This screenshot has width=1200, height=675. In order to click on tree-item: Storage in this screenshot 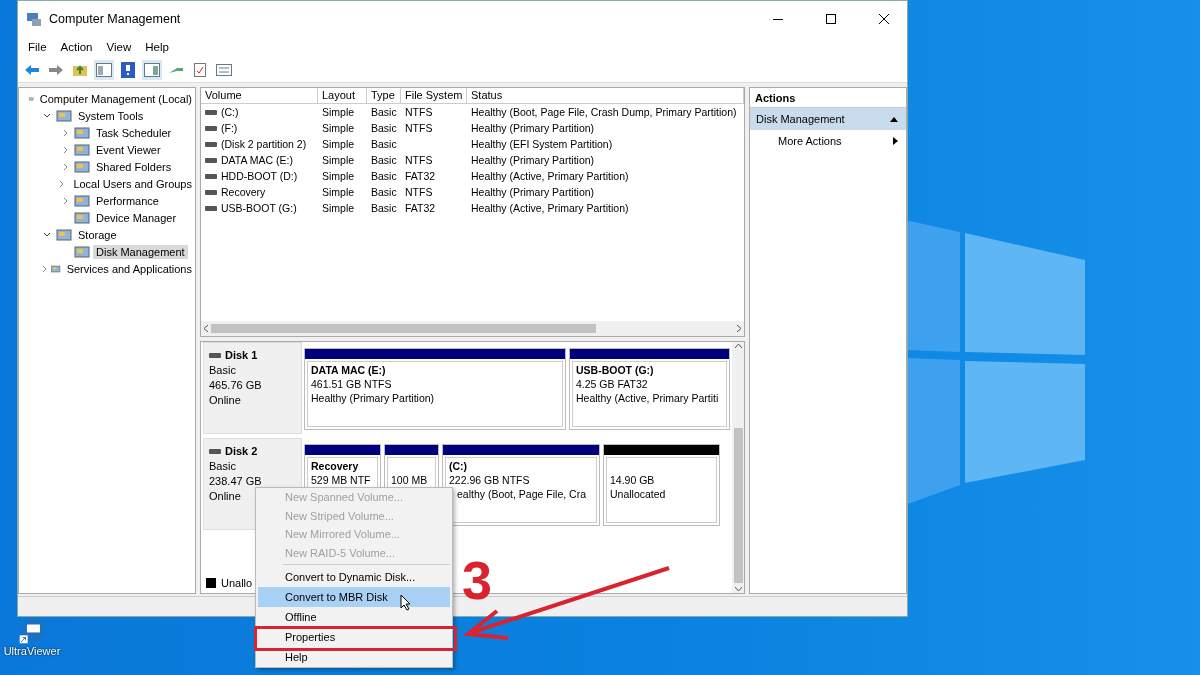, I will do `click(97, 234)`.